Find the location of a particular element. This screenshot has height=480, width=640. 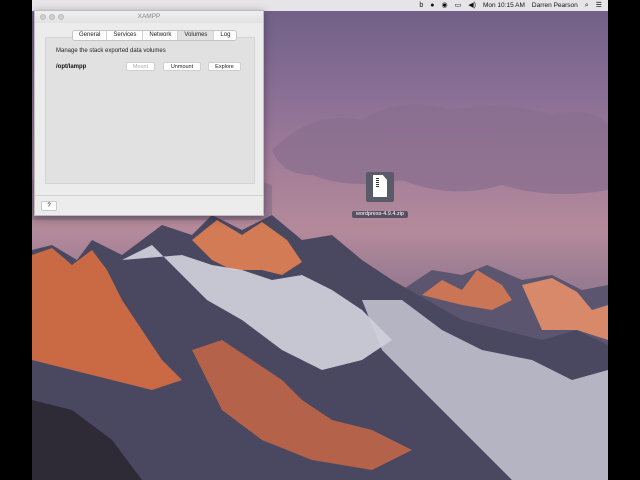

spotlight-icon: ⌕ is located at coordinates (587, 5).